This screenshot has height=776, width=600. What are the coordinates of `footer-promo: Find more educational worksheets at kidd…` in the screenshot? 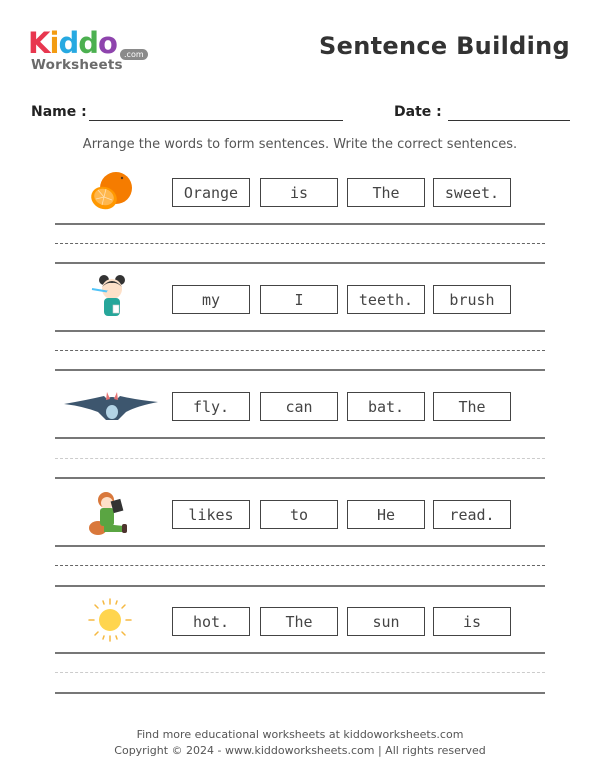 It's located at (300, 734).